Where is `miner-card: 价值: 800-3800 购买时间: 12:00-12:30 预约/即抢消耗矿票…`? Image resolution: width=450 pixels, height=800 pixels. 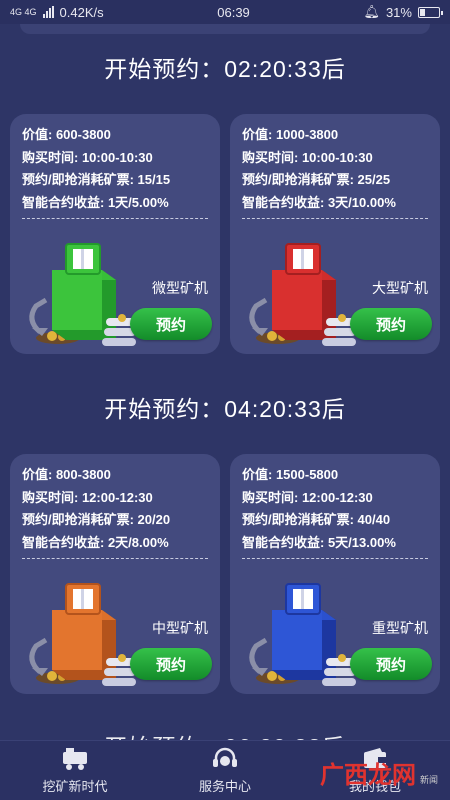
miner-card: 价值: 800-3800 购买时间: 12:00-12:30 预约/即抢消耗矿票… is located at coordinates (115, 574).